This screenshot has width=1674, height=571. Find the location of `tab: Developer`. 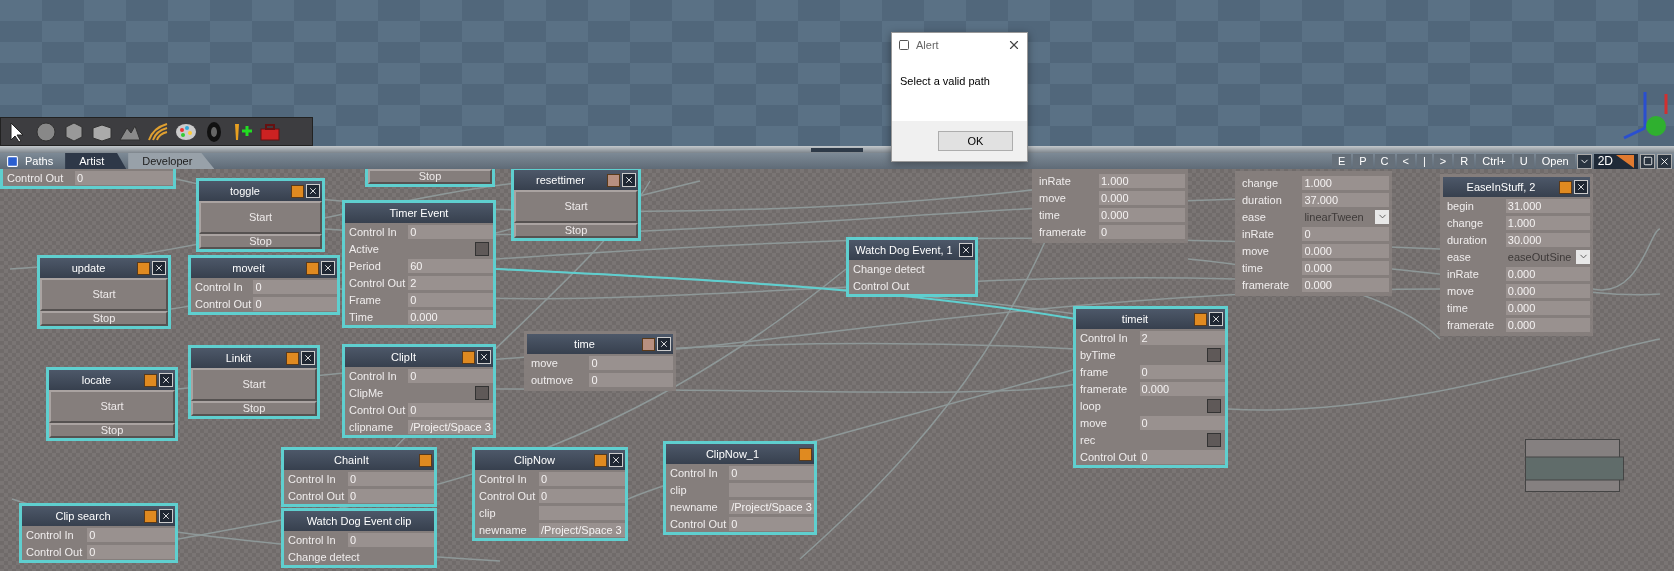

tab: Developer is located at coordinates (171, 161).